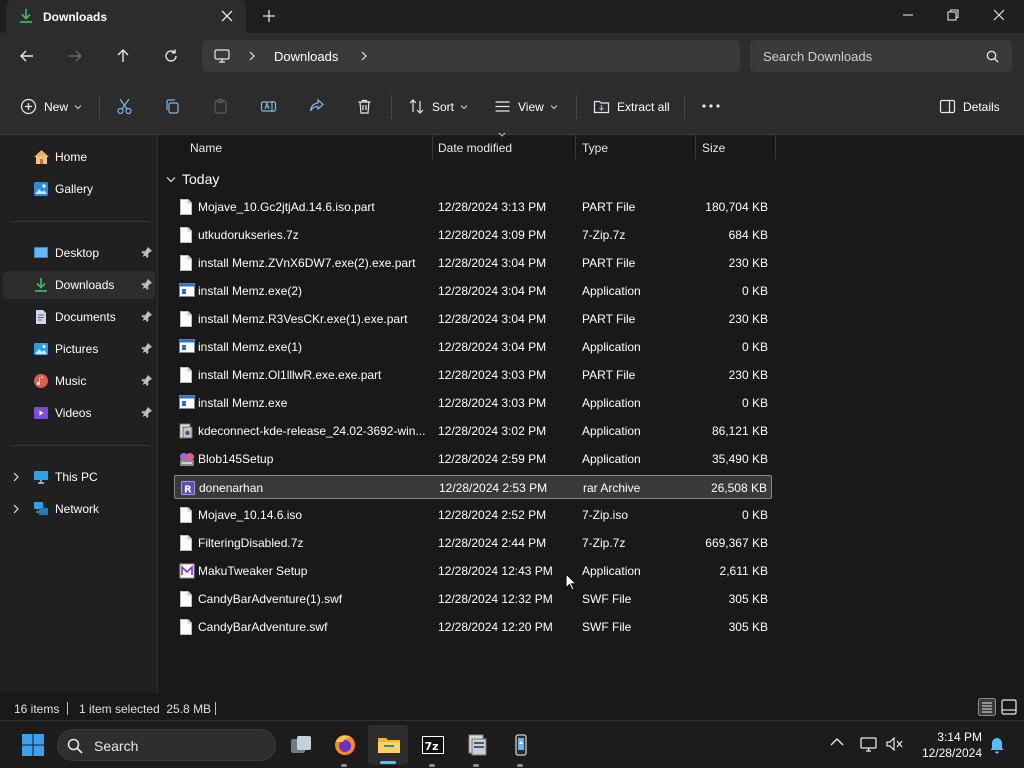  Describe the element at coordinates (300, 744) in the screenshot. I see `task-view-button` at that location.